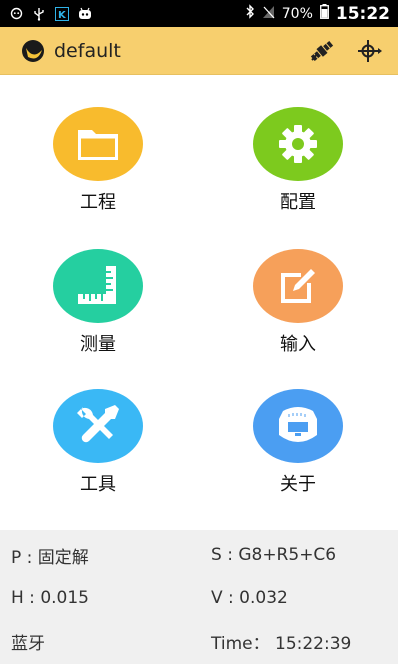  What do you see at coordinates (98, 344) in the screenshot?
I see `survey-label: 测量` at bounding box center [98, 344].